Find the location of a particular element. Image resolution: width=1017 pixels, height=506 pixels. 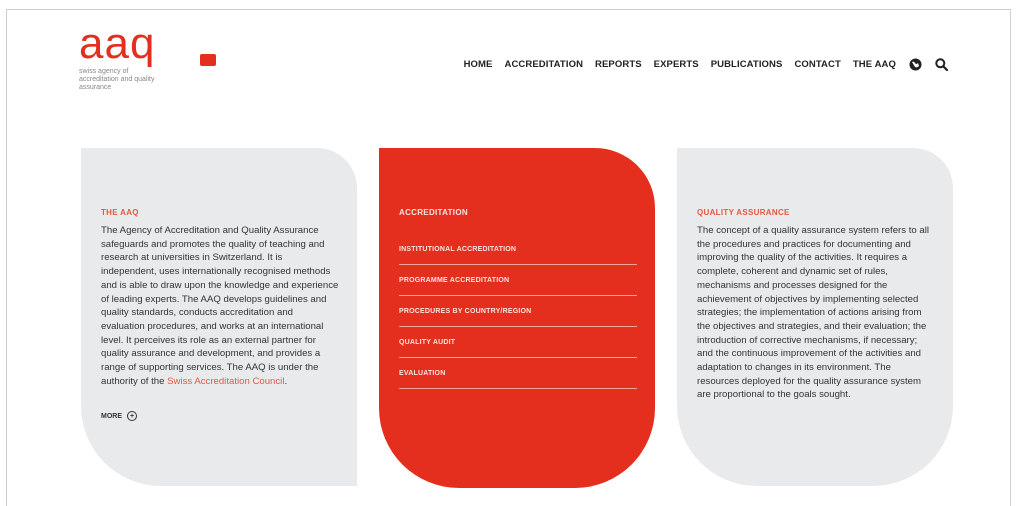

nav-home: HOME is located at coordinates (478, 64).